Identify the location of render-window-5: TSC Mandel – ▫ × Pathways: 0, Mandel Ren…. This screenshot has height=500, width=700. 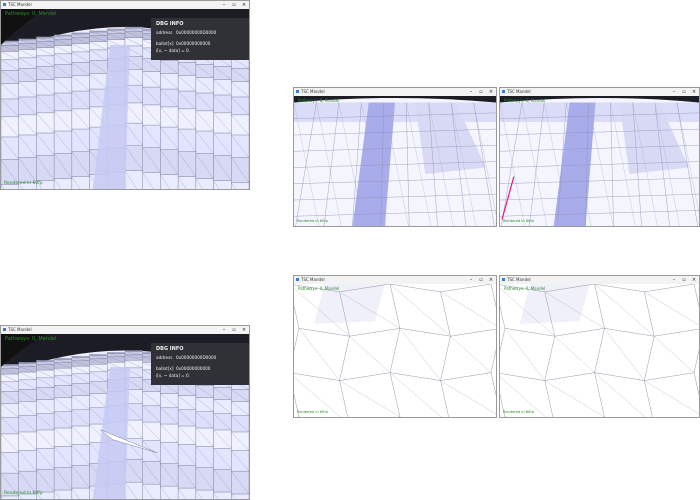
(395, 346).